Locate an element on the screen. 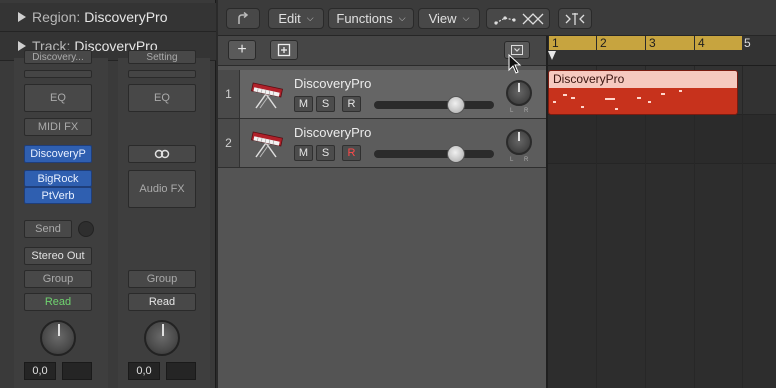 This screenshot has height=388, width=776. view-menu: View ⌵ is located at coordinates (449, 18).